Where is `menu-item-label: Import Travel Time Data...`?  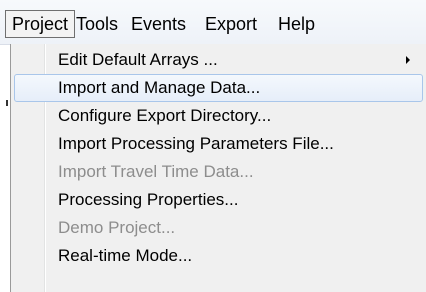
menu-item-label: Import Travel Time Data... is located at coordinates (156, 171).